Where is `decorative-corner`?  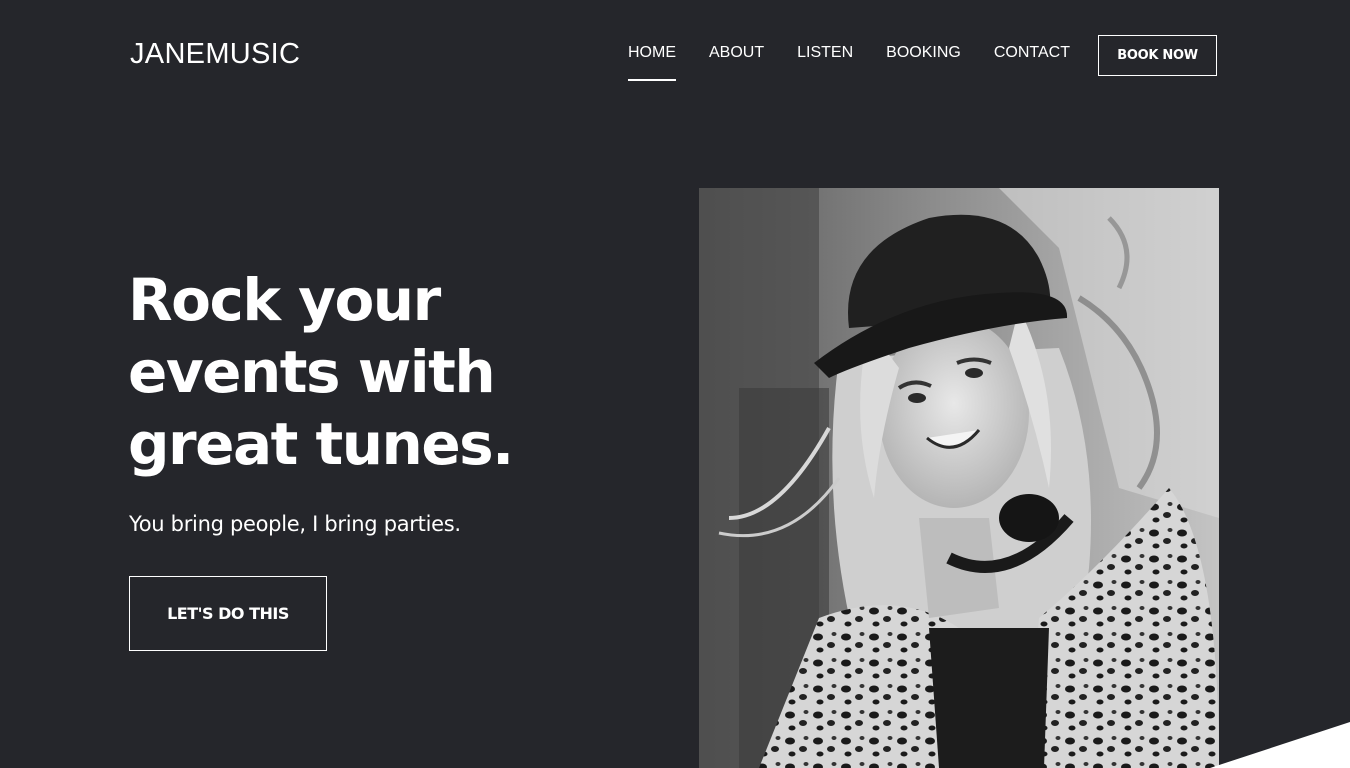 decorative-corner is located at coordinates (1280, 745).